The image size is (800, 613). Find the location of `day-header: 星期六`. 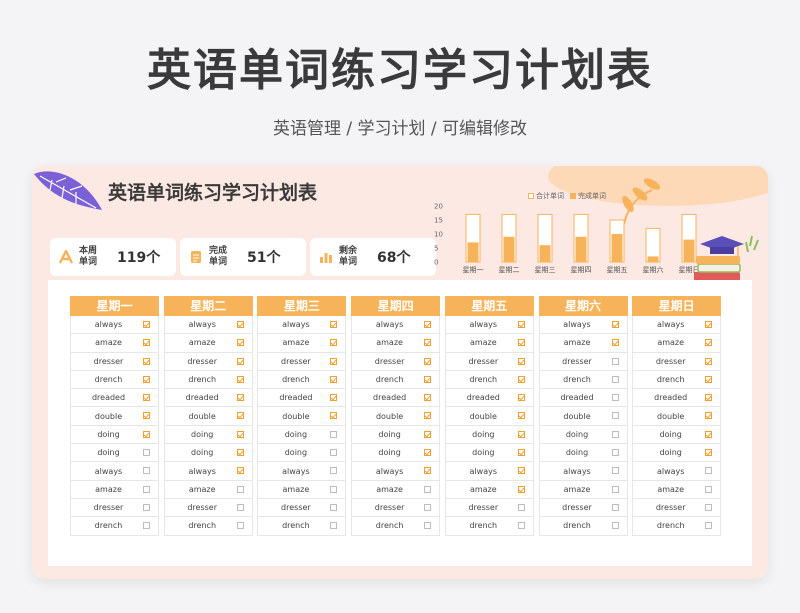

day-header: 星期六 is located at coordinates (583, 306).